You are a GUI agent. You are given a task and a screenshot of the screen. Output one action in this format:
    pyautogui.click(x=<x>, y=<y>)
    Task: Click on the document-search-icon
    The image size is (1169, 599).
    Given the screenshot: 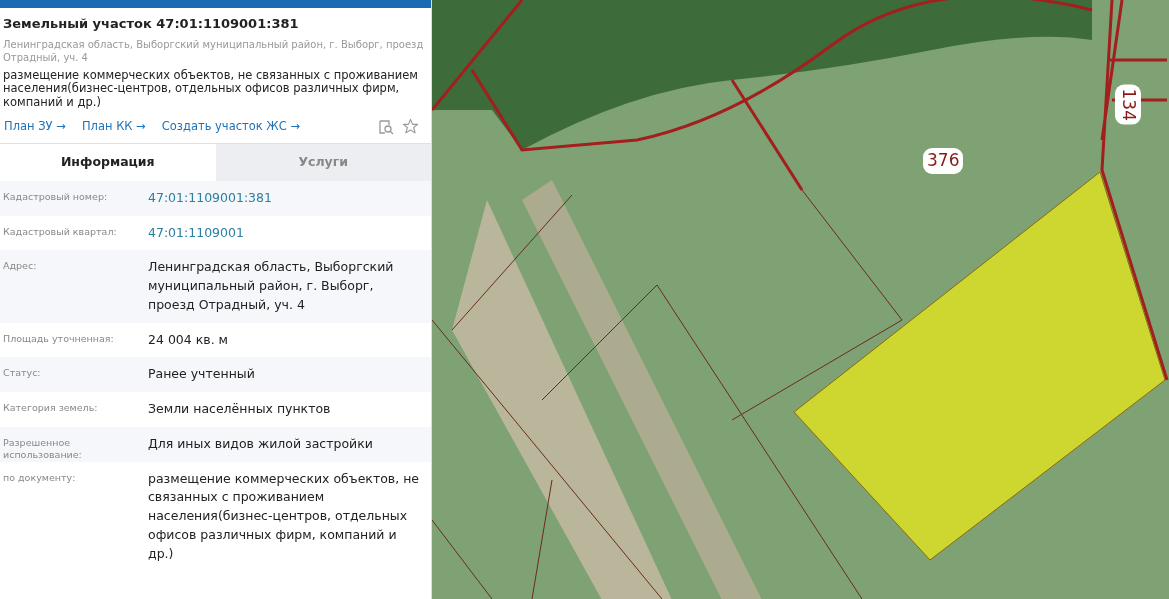 What is the action you would take?
    pyautogui.click(x=386, y=126)
    